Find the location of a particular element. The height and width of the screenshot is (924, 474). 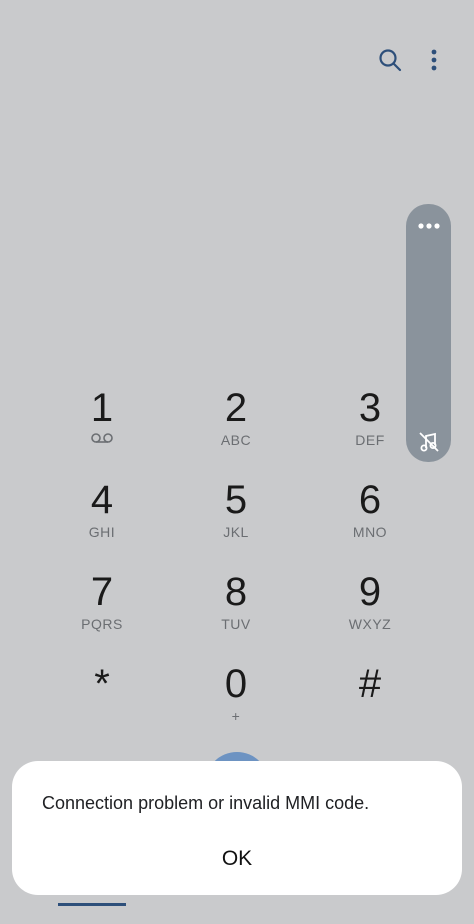

key-0: 0 + is located at coordinates (236, 702).